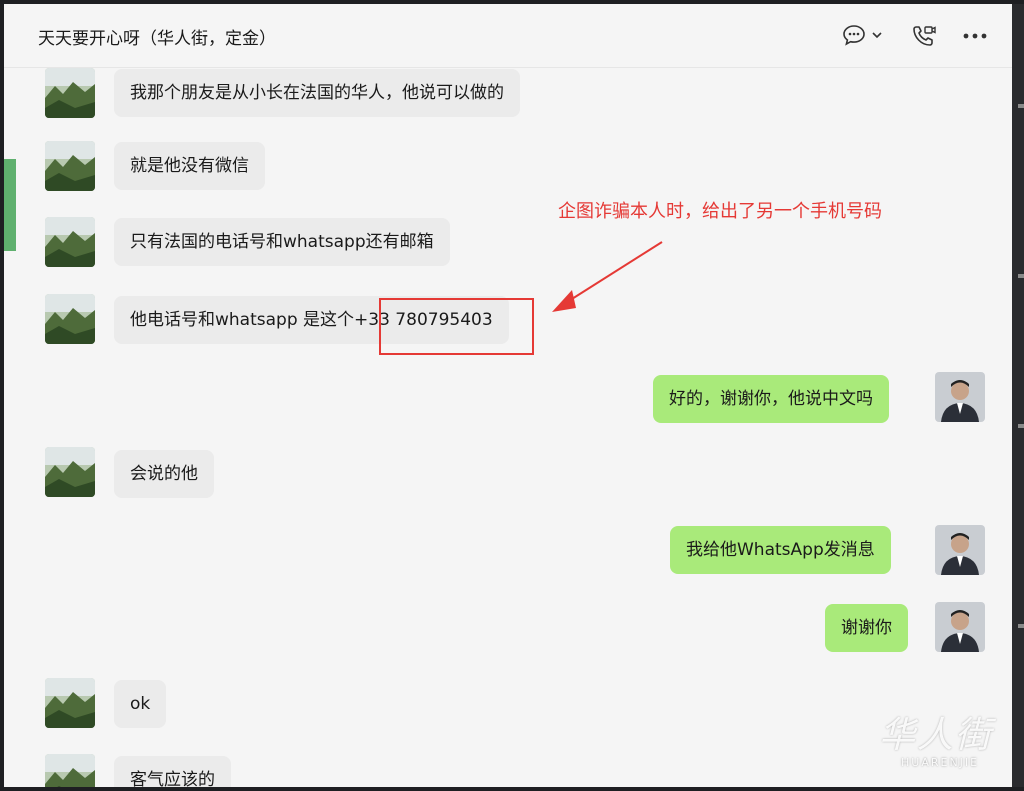 This screenshot has height=791, width=1024. I want to click on chat-options-button, so click(863, 35).